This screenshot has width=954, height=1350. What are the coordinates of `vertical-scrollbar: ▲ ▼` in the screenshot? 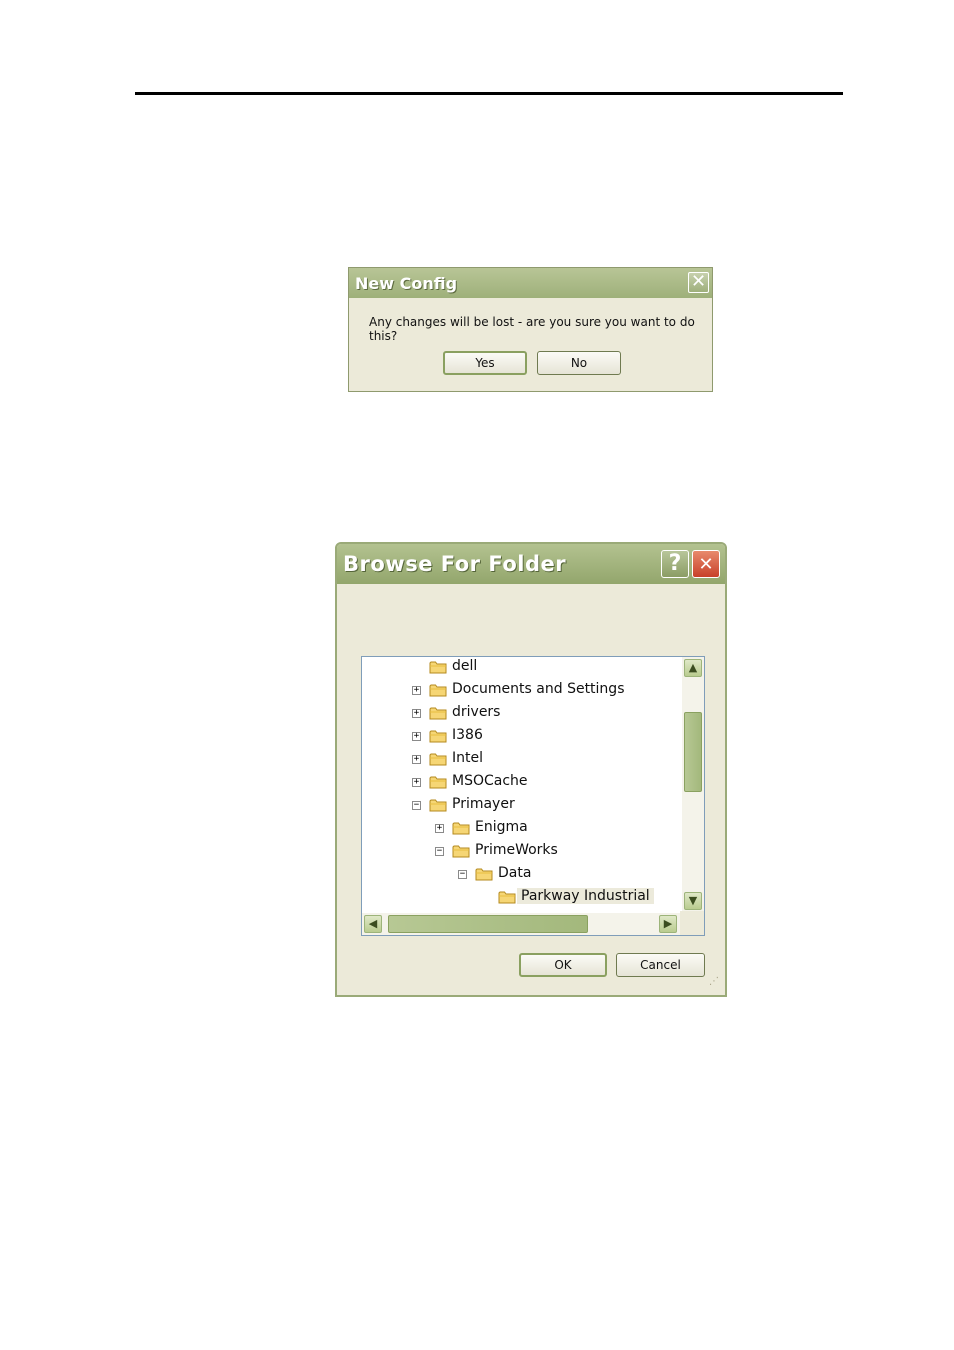 It's located at (693, 784).